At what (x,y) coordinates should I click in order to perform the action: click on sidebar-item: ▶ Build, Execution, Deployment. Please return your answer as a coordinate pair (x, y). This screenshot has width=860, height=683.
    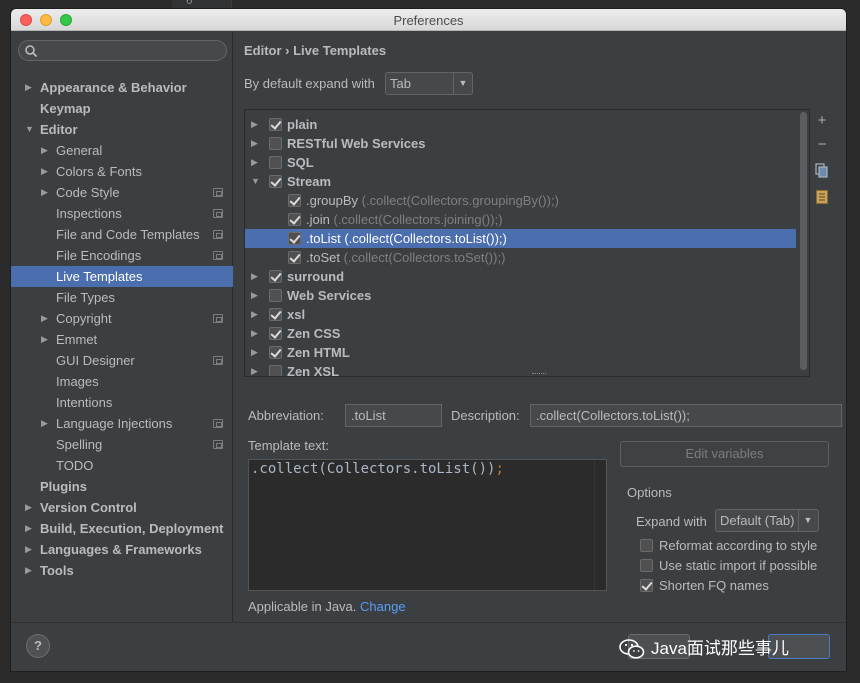
    Looking at the image, I should click on (122, 528).